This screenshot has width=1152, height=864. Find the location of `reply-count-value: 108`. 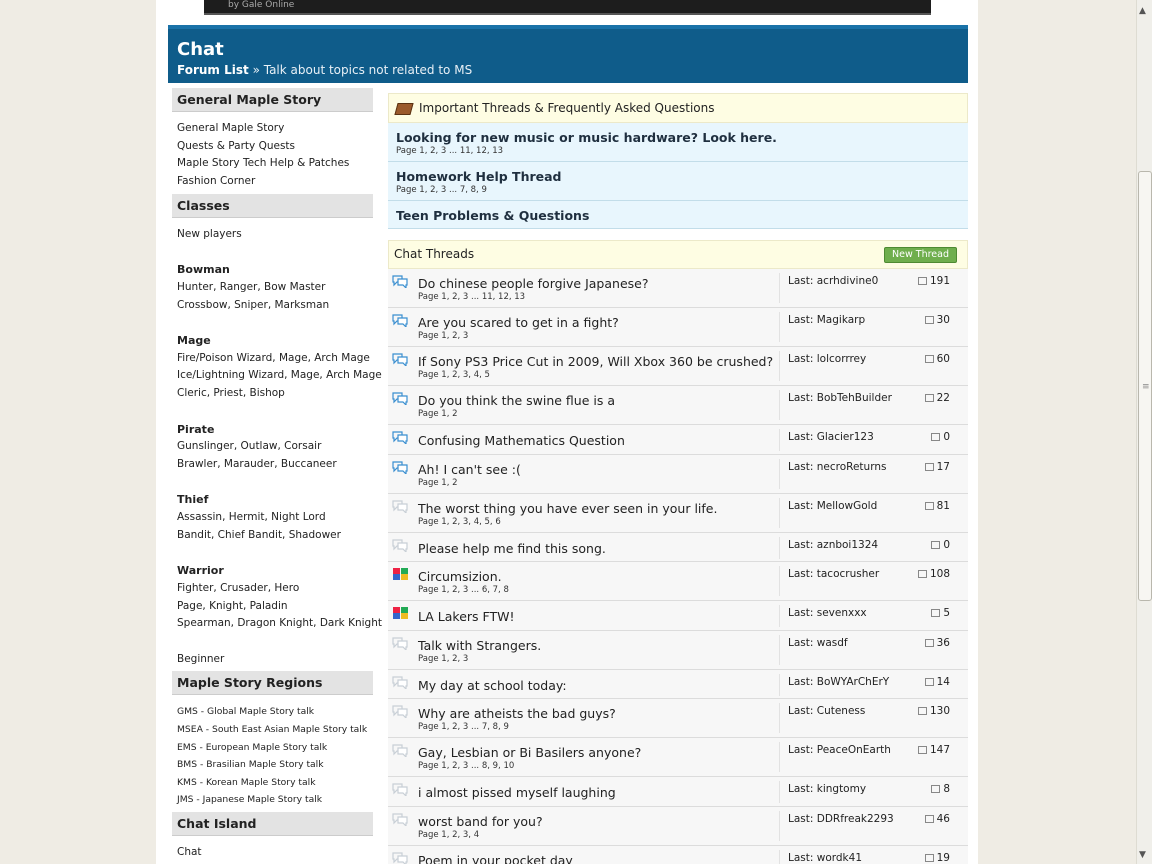

reply-count-value: 108 is located at coordinates (939, 574).